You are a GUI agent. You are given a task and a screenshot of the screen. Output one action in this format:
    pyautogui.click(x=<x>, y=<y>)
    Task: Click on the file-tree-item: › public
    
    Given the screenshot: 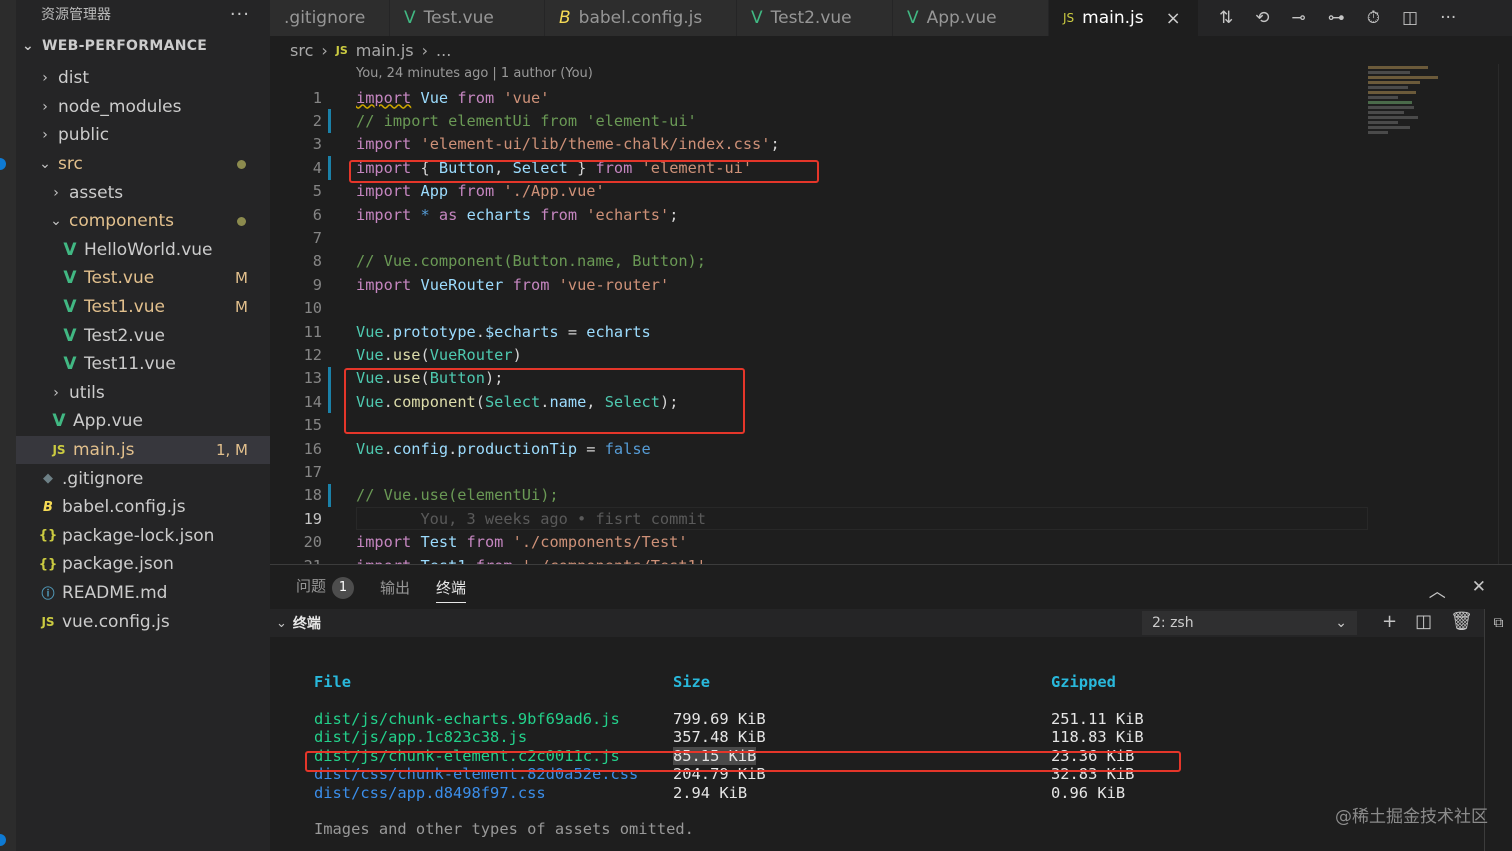 What is the action you would take?
    pyautogui.click(x=143, y=135)
    